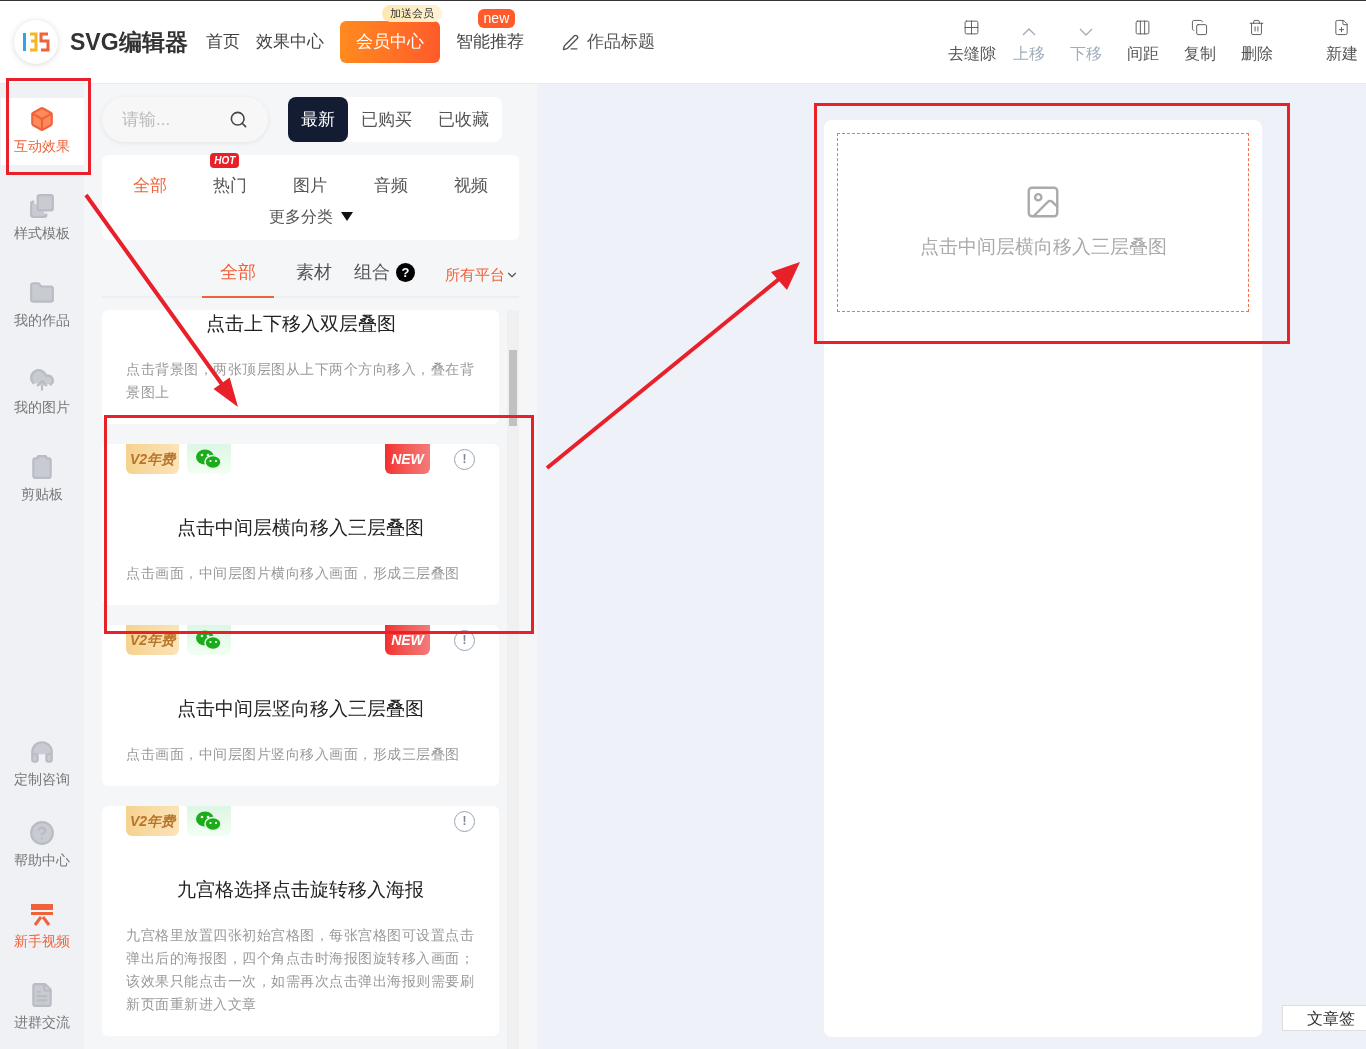 The height and width of the screenshot is (1049, 1366). Describe the element at coordinates (42, 293) in the screenshot. I see `folder-icon` at that location.